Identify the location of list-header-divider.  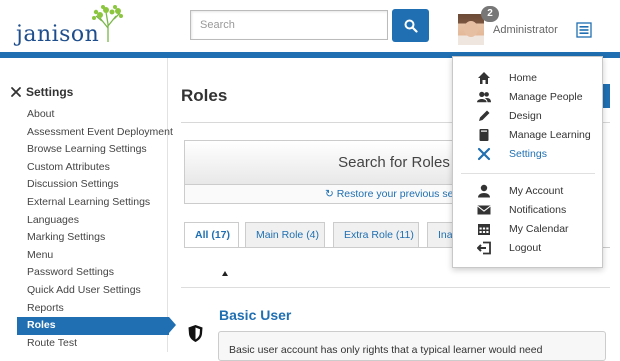
(395, 287).